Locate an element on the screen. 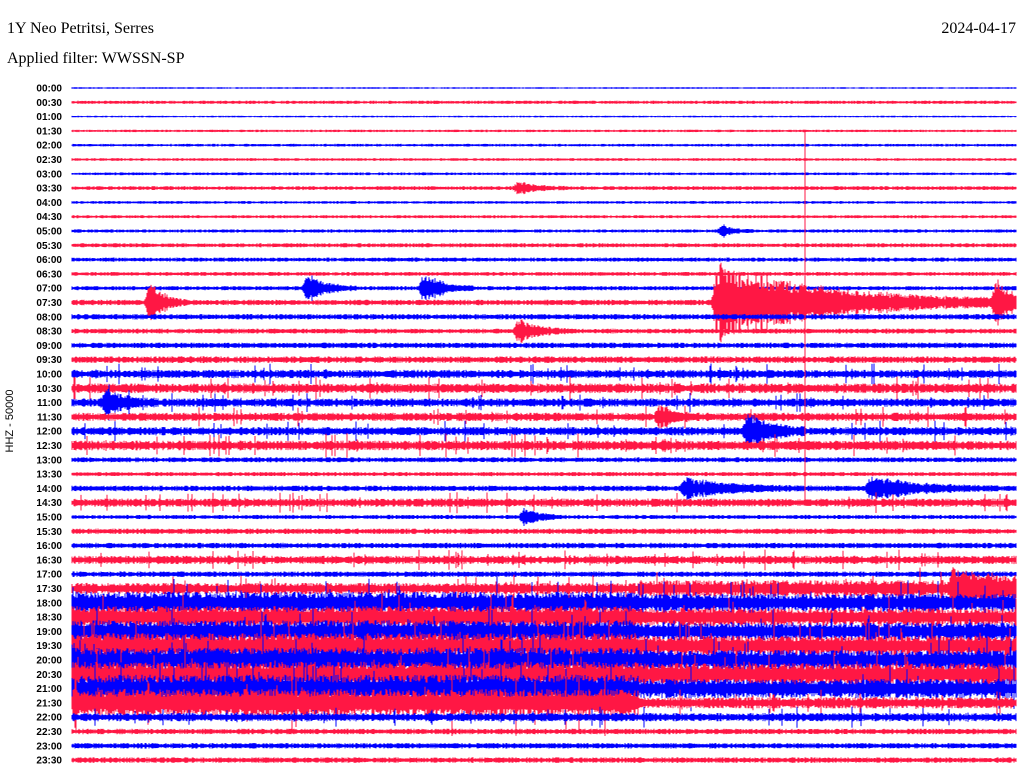  row-time-label: 16:00 is located at coordinates (49, 546).